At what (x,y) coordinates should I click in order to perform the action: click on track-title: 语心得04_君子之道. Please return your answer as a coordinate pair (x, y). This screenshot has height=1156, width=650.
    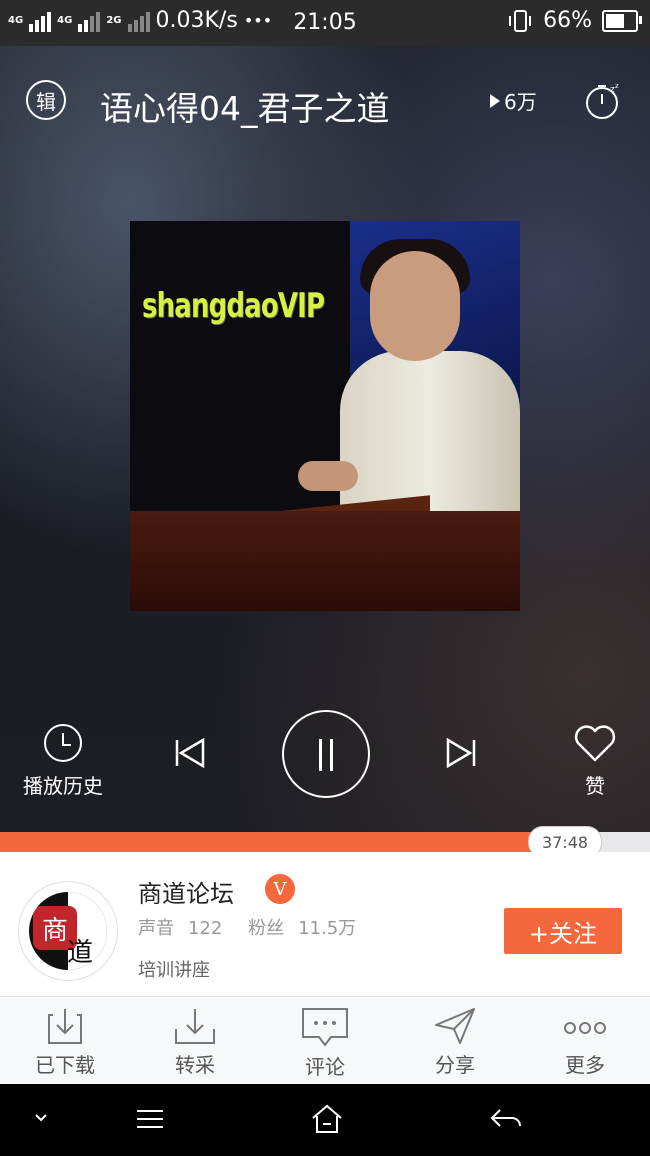
    Looking at the image, I should click on (252, 106).